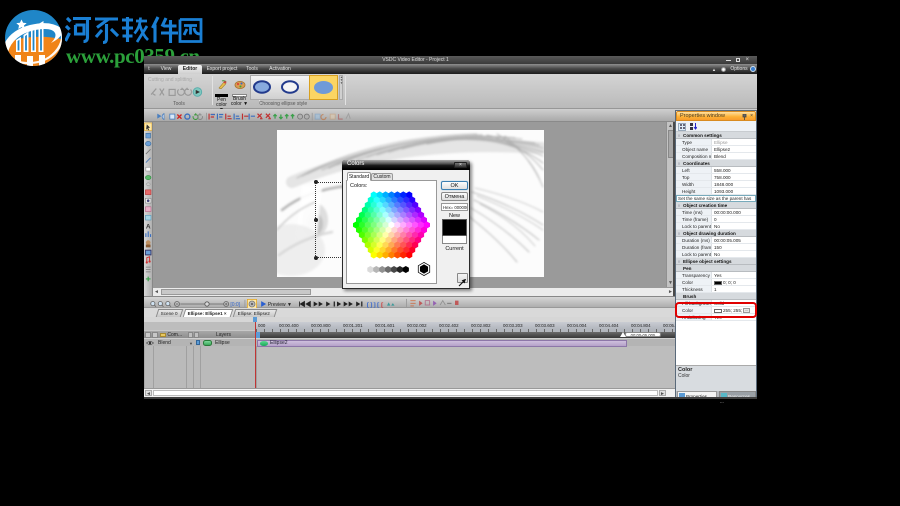  I want to click on svg-text: Preview ▼, so click(280, 305).